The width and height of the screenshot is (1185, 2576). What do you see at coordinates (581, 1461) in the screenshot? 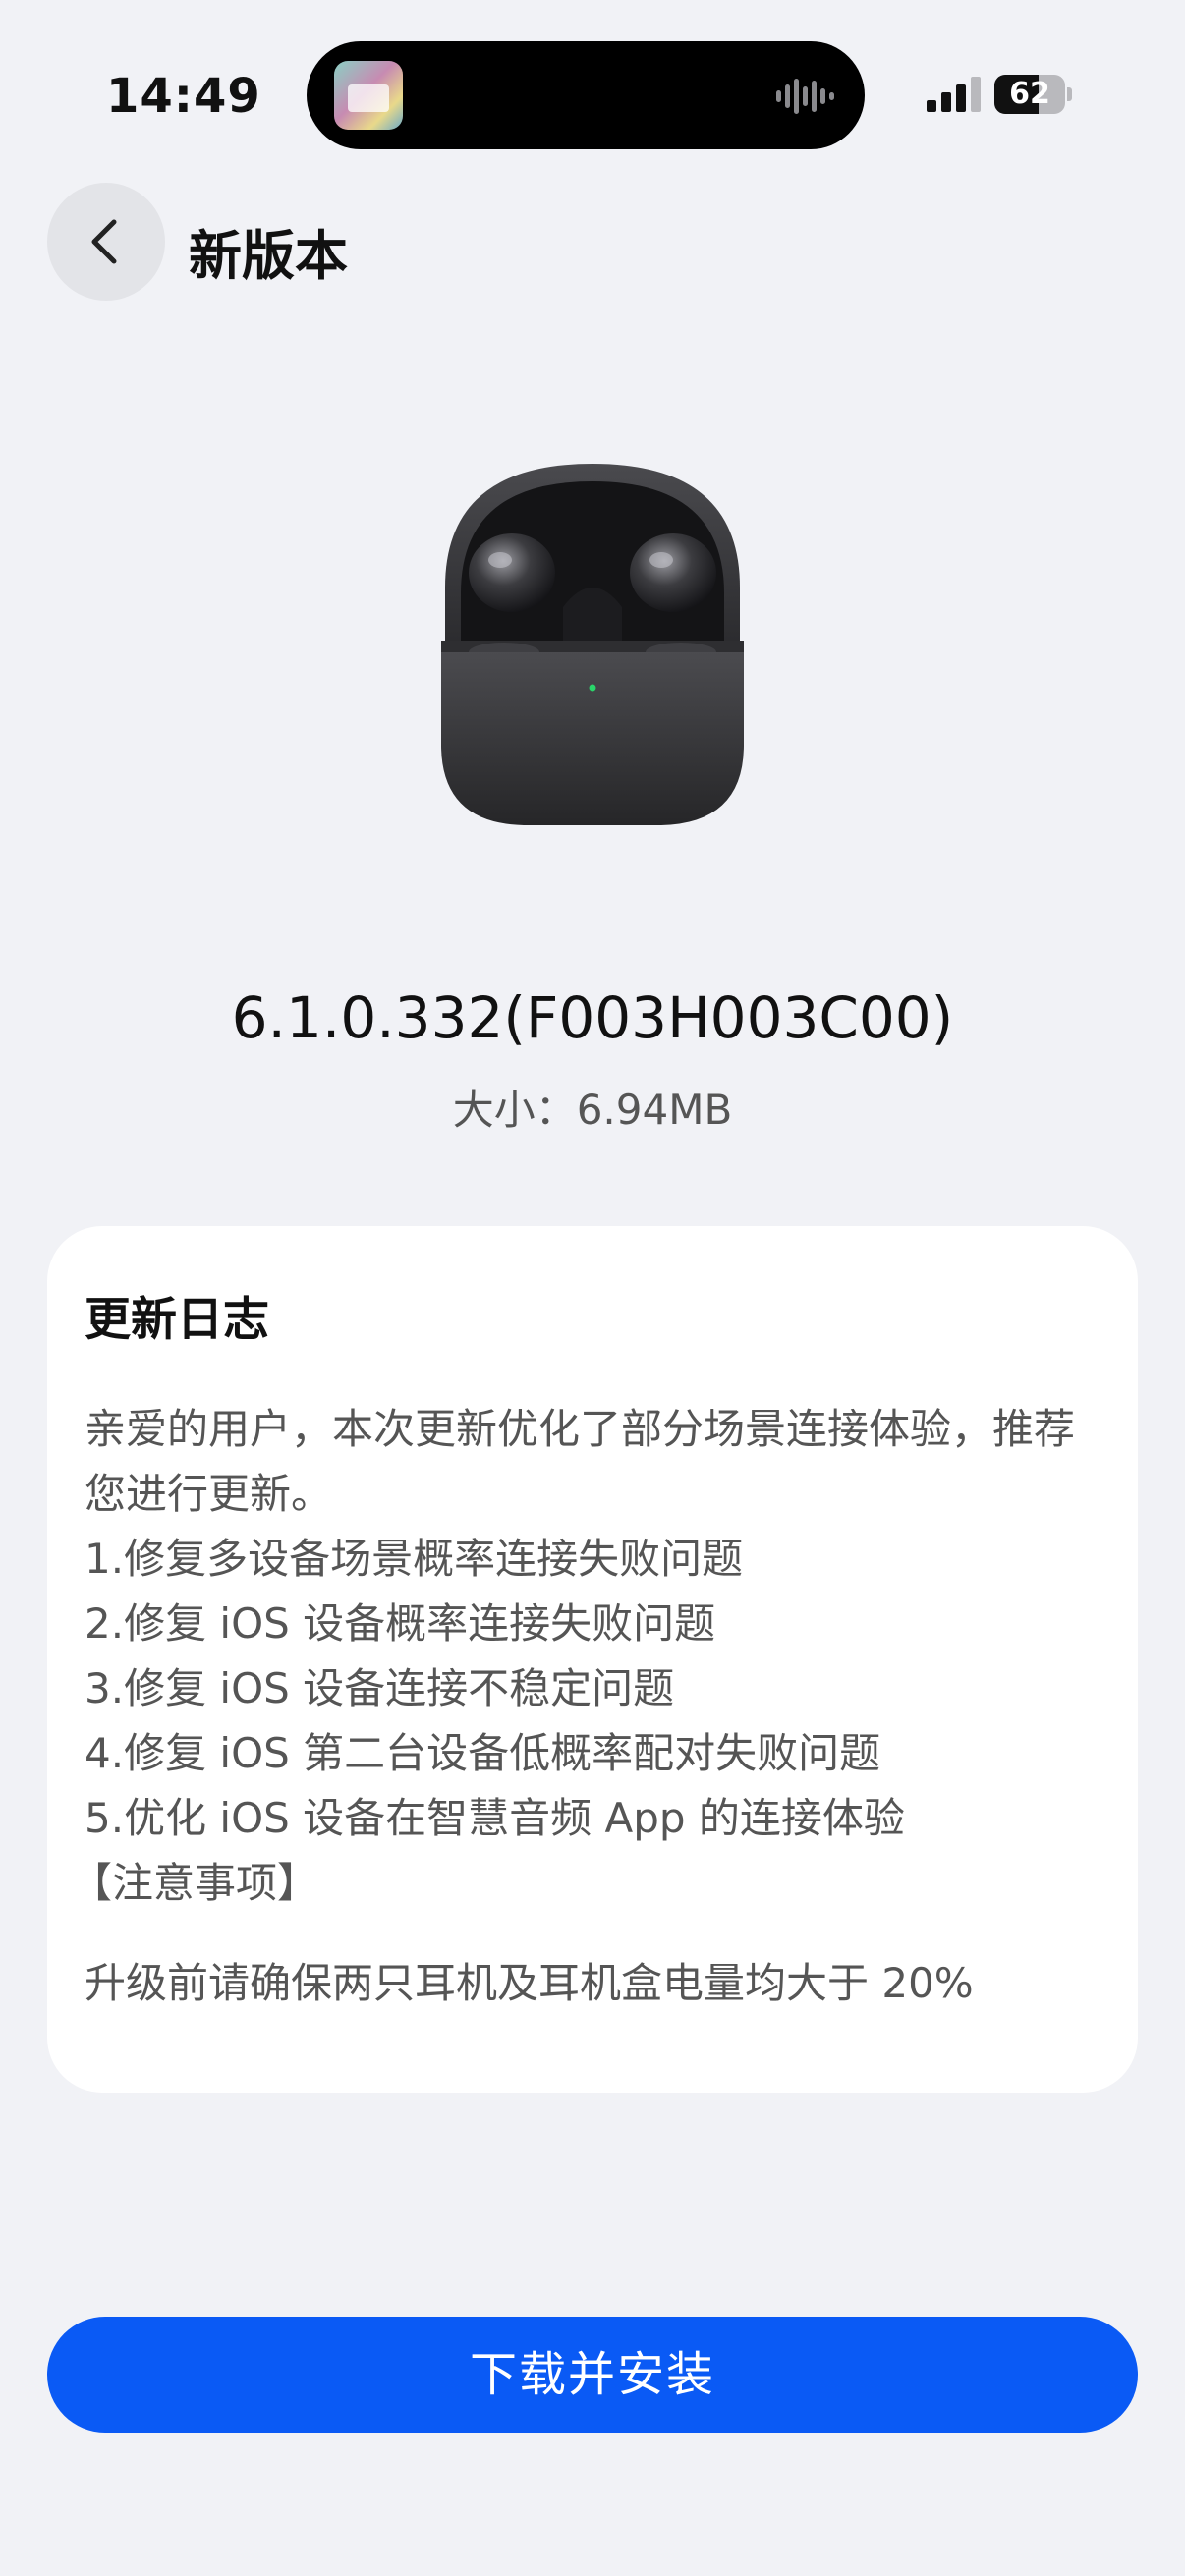
I see `changelog-intro: 亲爱的用户，本次更新优化了部分场景连接体验，推荐您进行更新。` at bounding box center [581, 1461].